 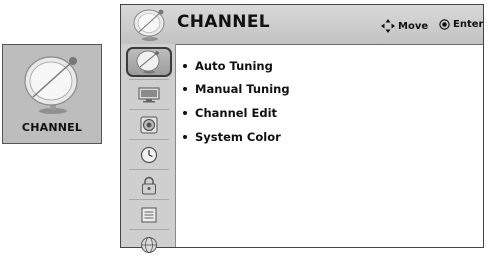 I want to click on menu-item-system-color: System Color, so click(x=236, y=137).